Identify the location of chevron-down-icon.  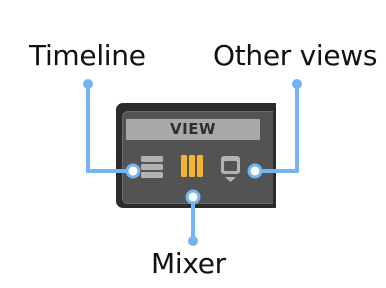
(230, 179).